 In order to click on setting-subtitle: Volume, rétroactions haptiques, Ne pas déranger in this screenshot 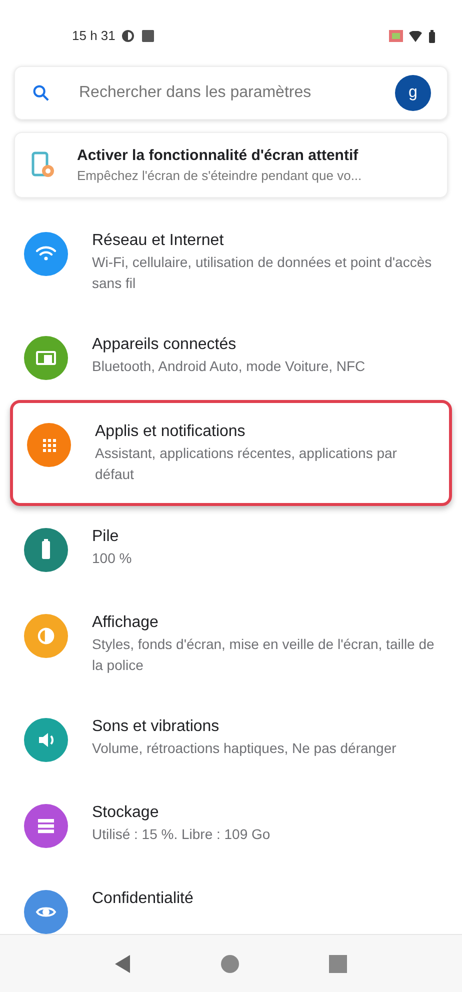, I will do `click(244, 748)`.